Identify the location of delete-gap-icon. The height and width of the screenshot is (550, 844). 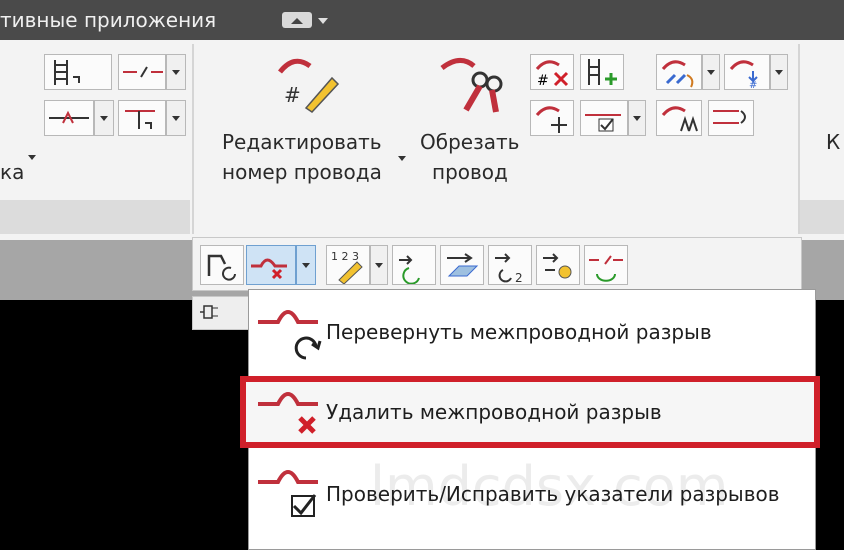
(288, 413).